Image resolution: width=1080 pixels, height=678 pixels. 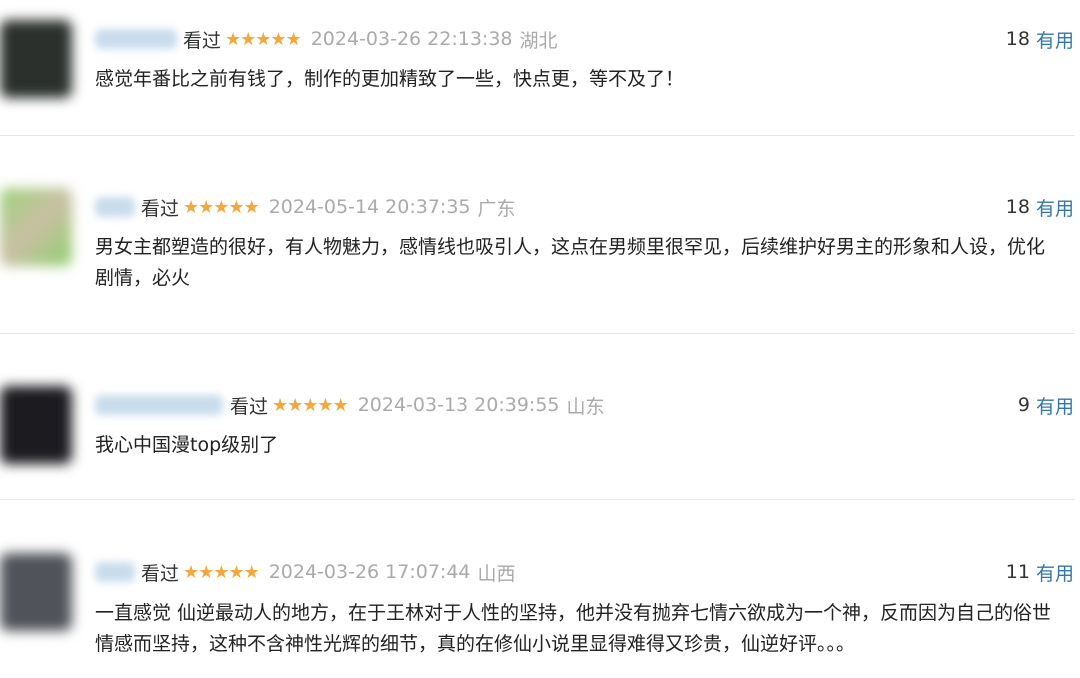 What do you see at coordinates (411, 39) in the screenshot?
I see `comment-time: 2024-03-26 22:13:38` at bounding box center [411, 39].